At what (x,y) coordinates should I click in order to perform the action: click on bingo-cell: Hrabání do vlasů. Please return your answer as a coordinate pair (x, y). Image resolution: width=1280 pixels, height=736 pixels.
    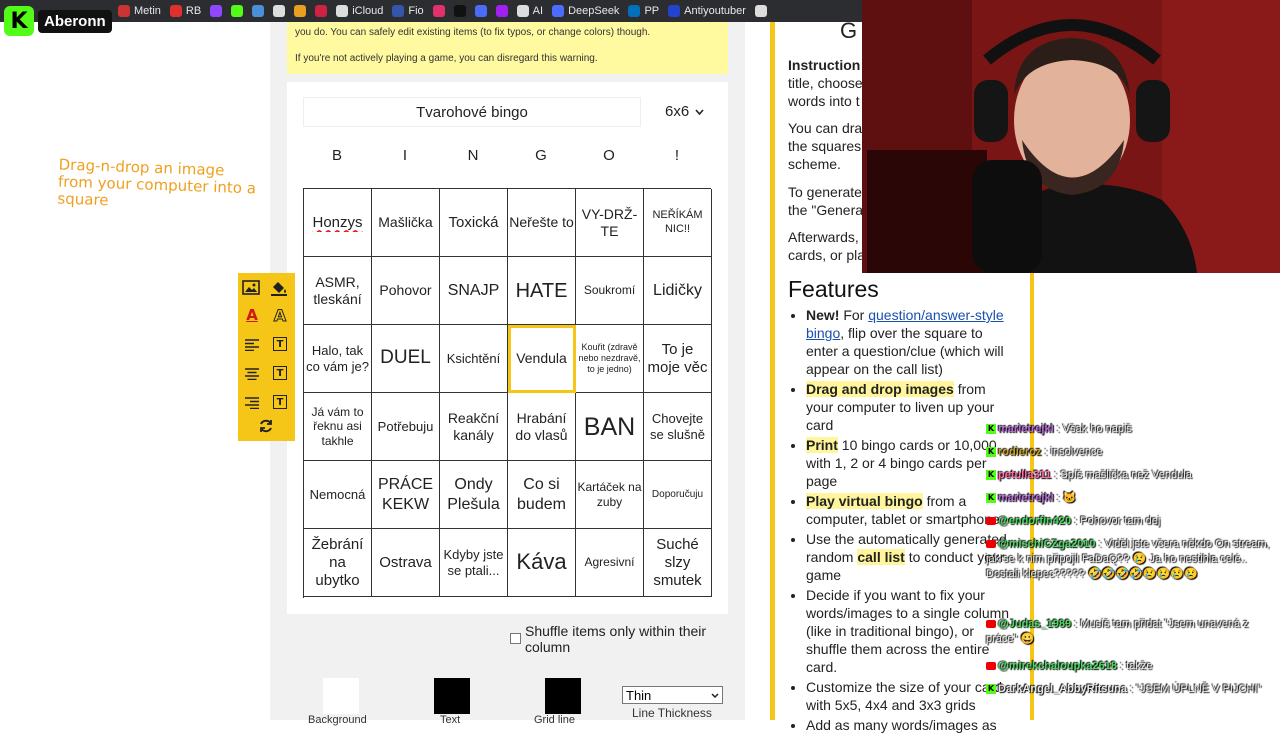
    Looking at the image, I should click on (542, 427).